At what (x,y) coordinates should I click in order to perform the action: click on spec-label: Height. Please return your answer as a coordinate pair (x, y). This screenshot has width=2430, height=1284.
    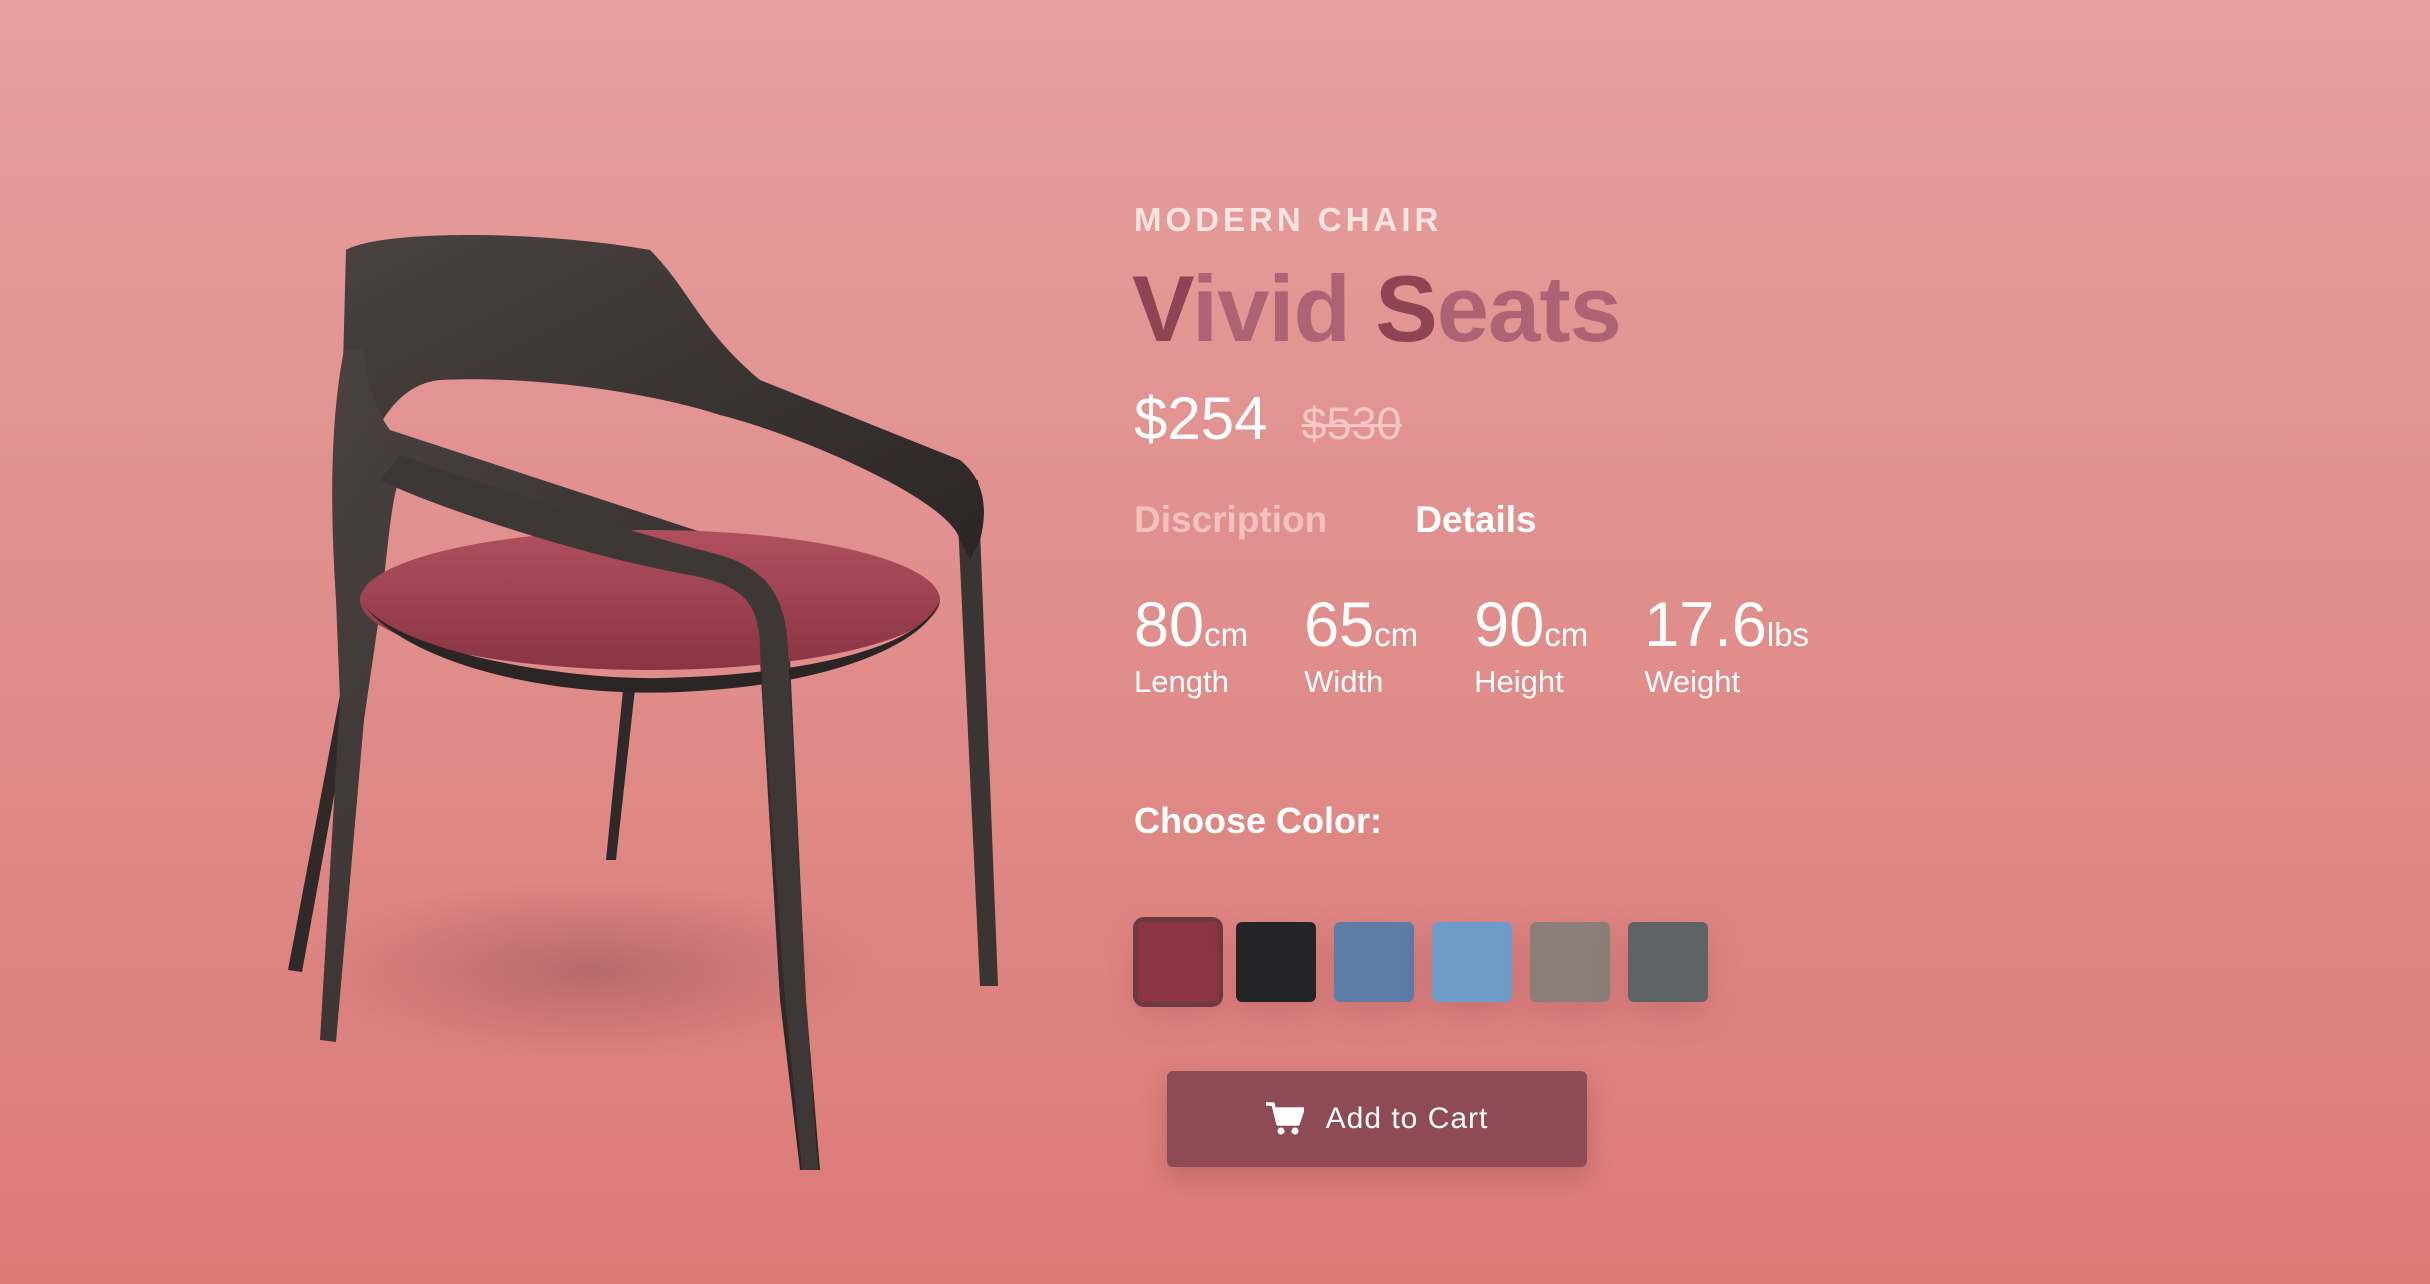
    Looking at the image, I should click on (1519, 681).